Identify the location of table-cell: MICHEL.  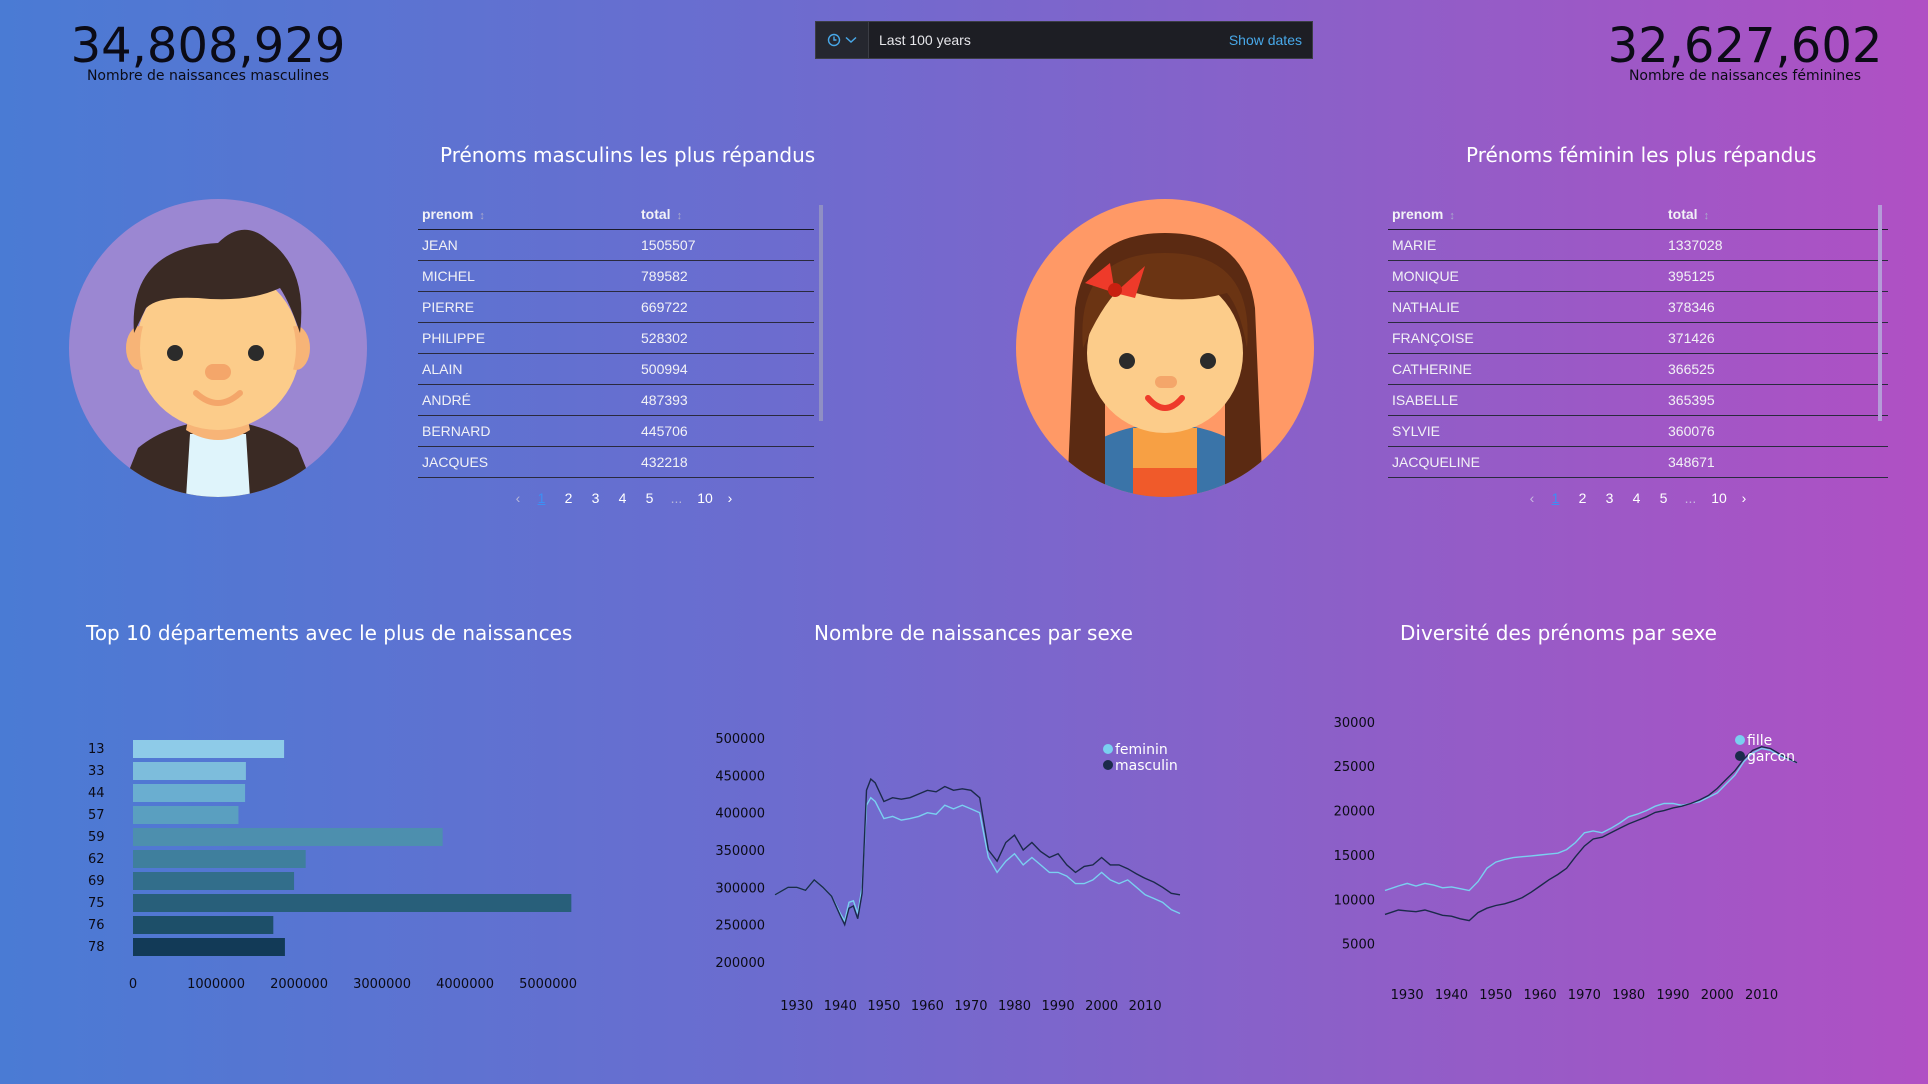
(448, 276).